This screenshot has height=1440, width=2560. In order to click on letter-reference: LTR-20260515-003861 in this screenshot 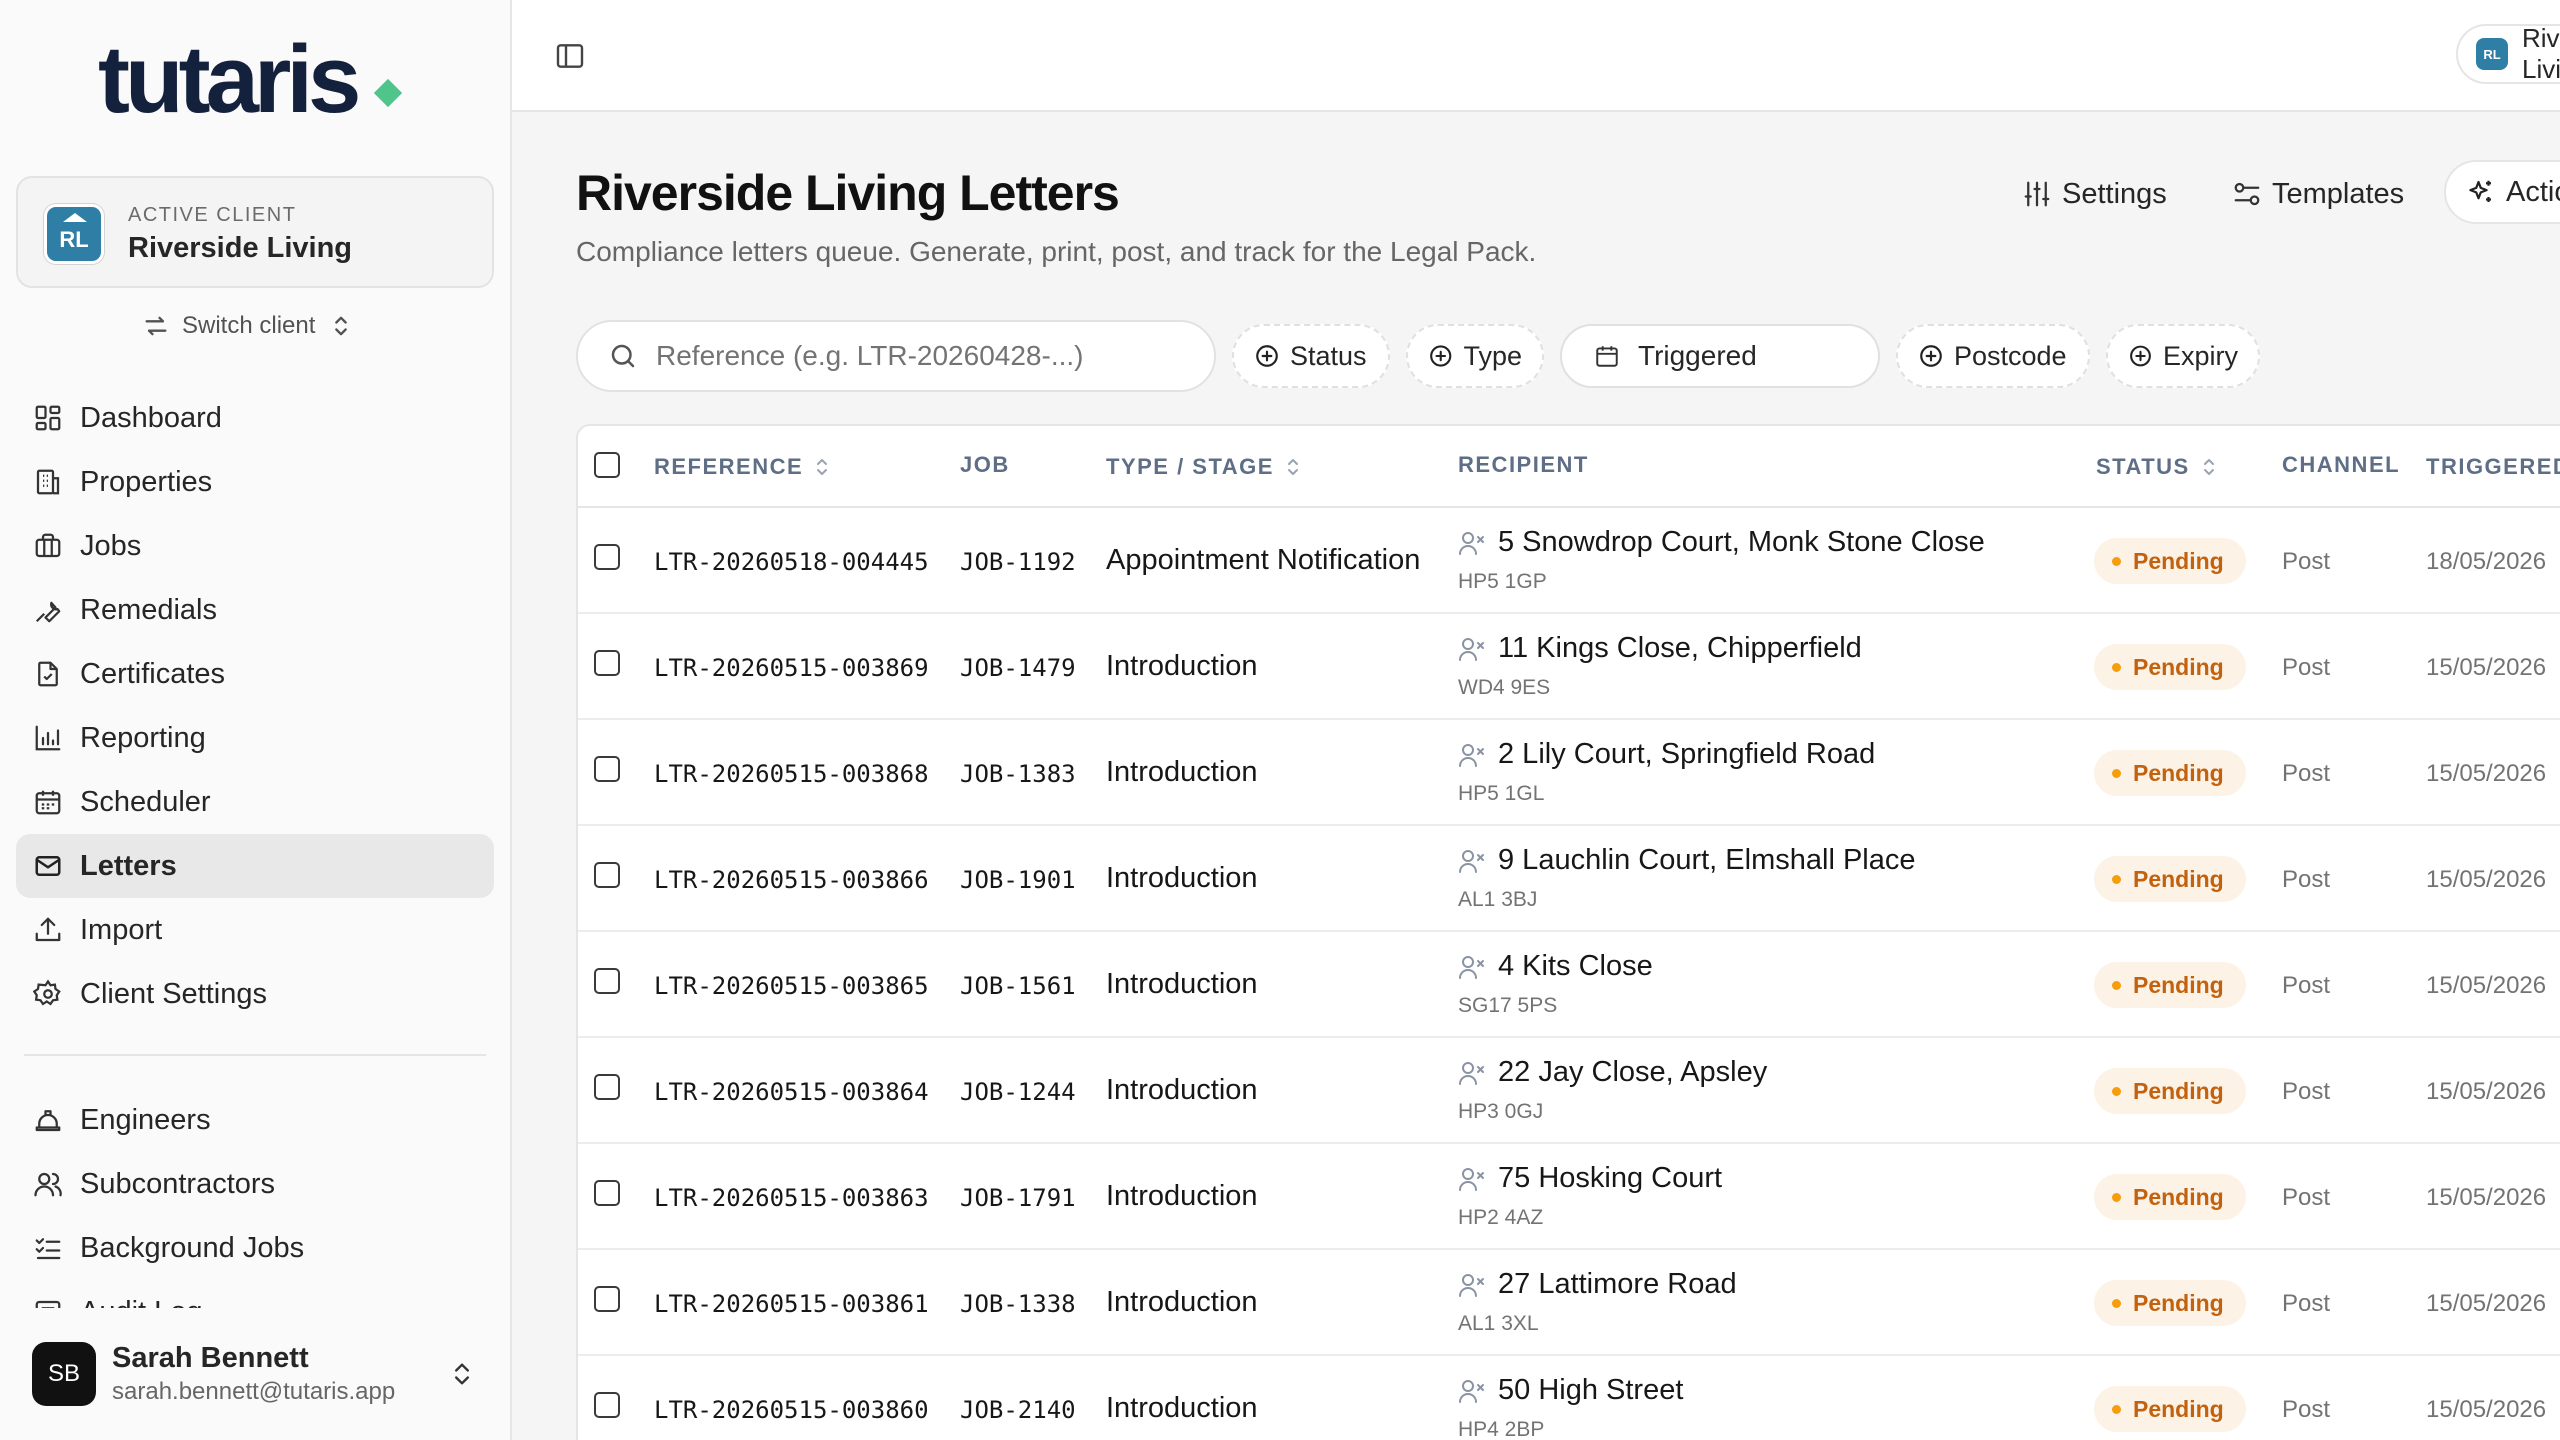, I will do `click(791, 1304)`.